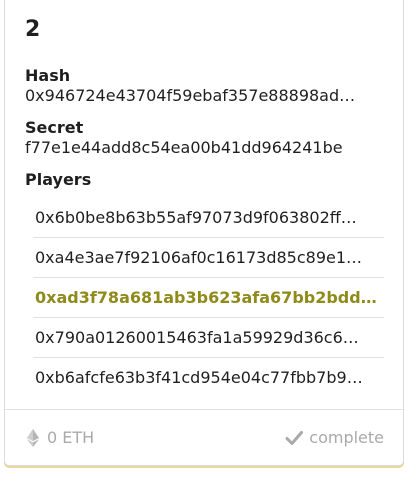 The image size is (410, 480). Describe the element at coordinates (54, 127) in the screenshot. I see `secret-label: Secret` at that location.